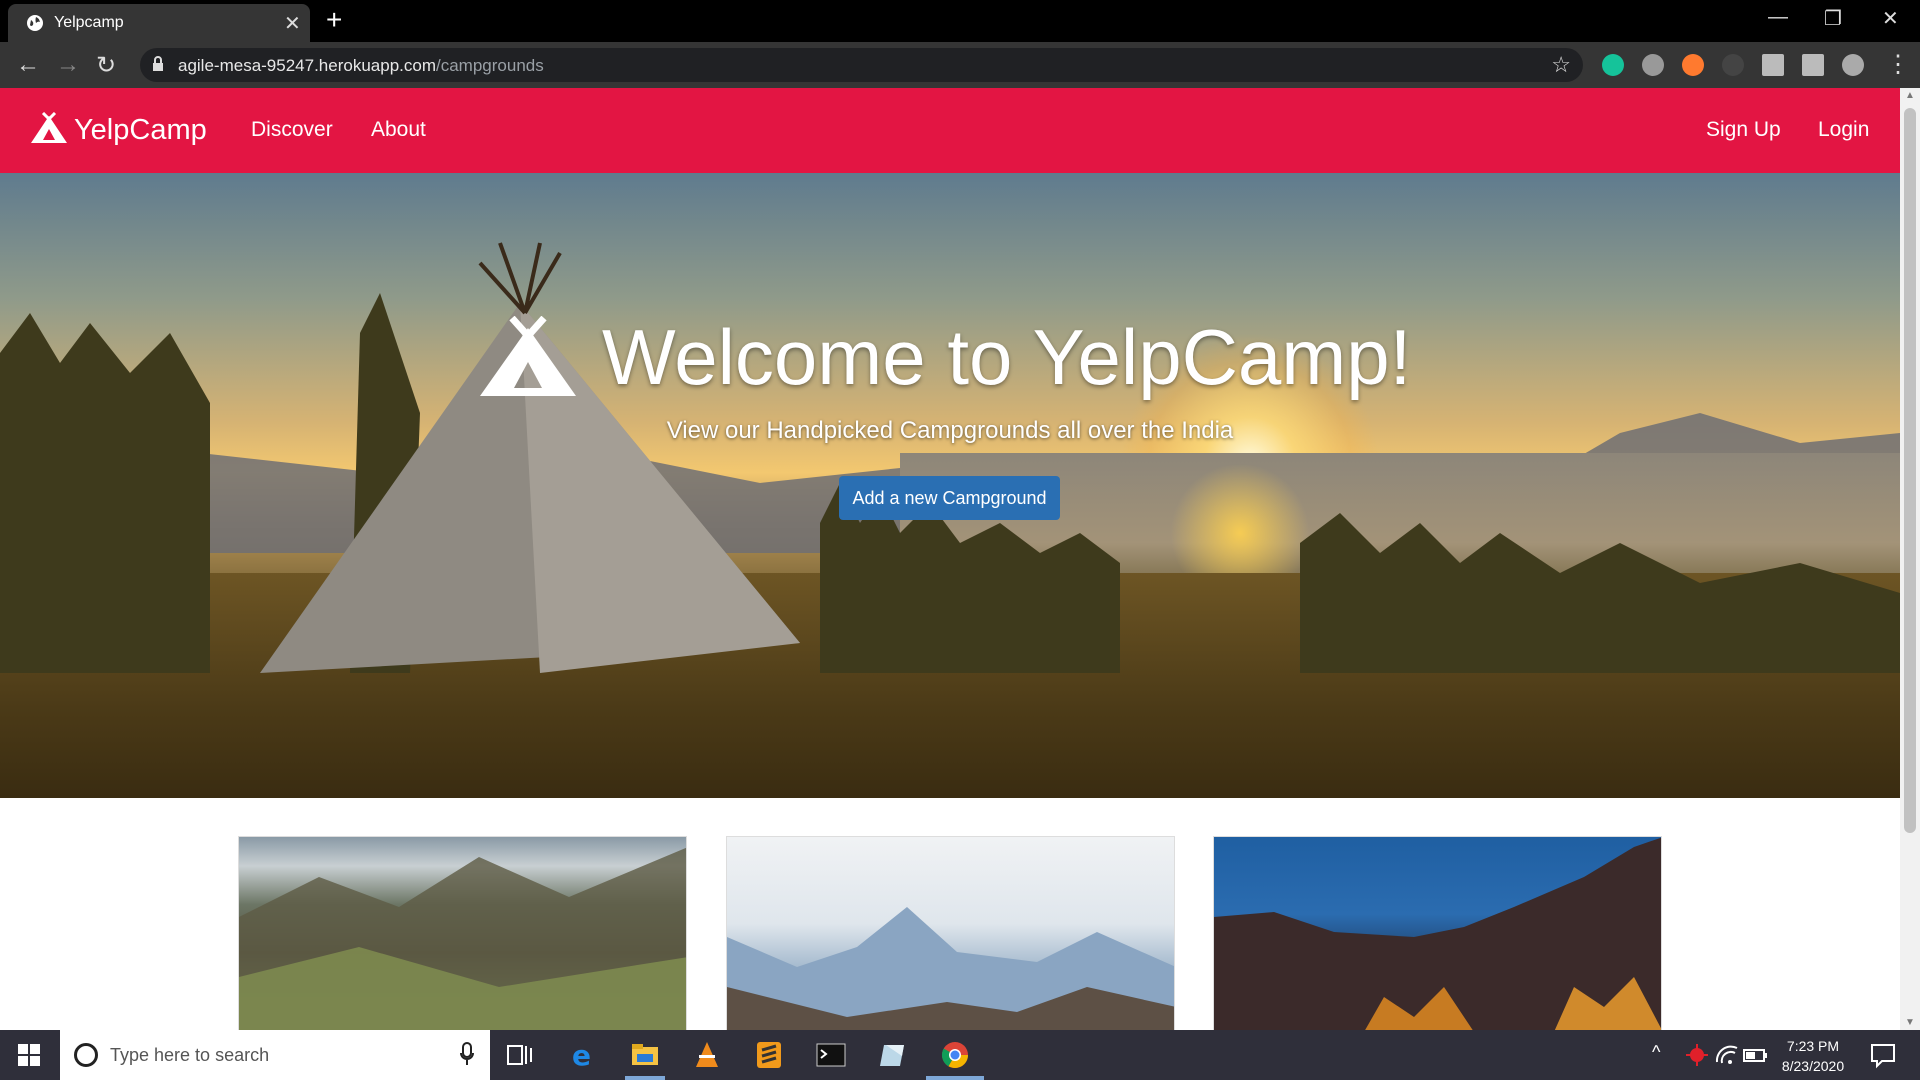  I want to click on nav-discover: Discover, so click(292, 130).